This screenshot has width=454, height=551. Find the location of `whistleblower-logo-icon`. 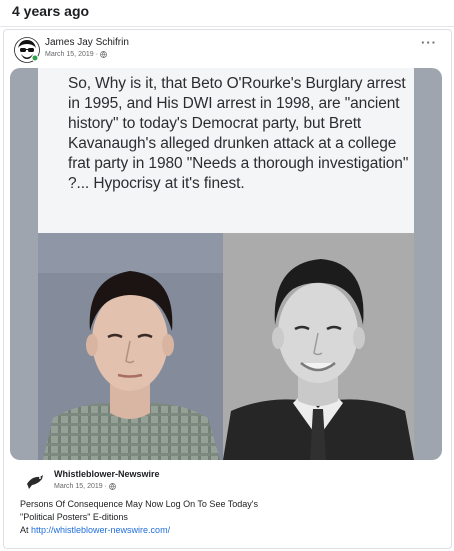

whistleblower-logo-icon is located at coordinates (35, 481).